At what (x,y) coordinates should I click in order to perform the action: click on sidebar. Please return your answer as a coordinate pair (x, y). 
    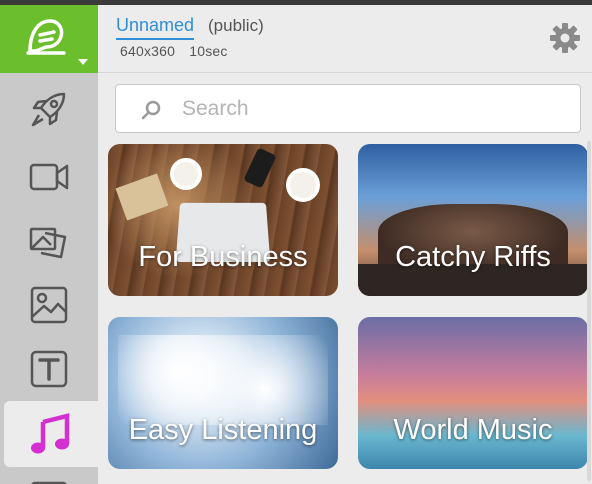
    Looking at the image, I should click on (49, 278).